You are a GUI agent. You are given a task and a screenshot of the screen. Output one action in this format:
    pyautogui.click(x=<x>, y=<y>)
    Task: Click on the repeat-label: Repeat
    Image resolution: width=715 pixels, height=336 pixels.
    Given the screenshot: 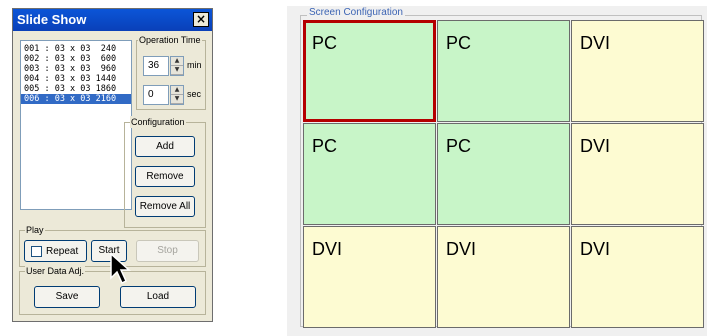 What is the action you would take?
    pyautogui.click(x=62, y=251)
    